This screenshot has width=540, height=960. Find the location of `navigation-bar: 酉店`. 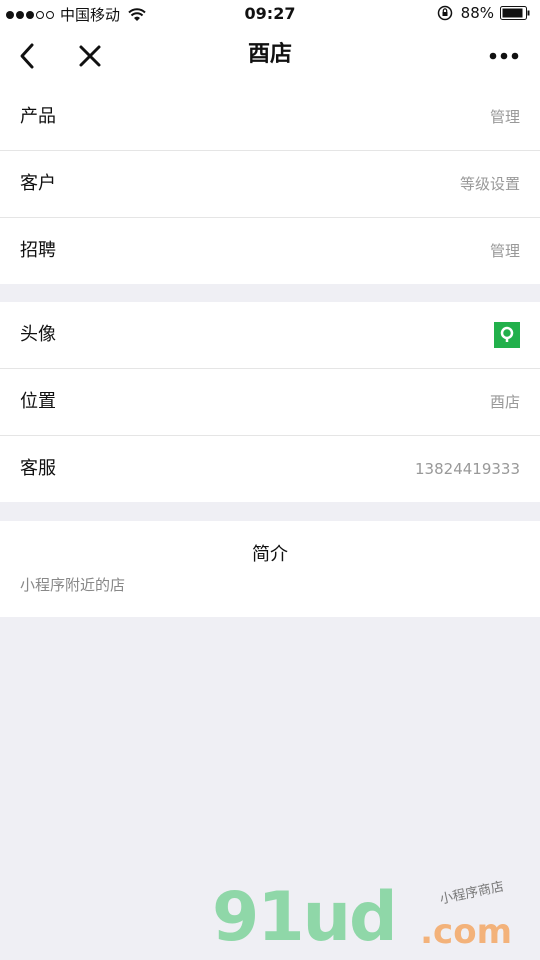

navigation-bar: 酉店 is located at coordinates (270, 56).